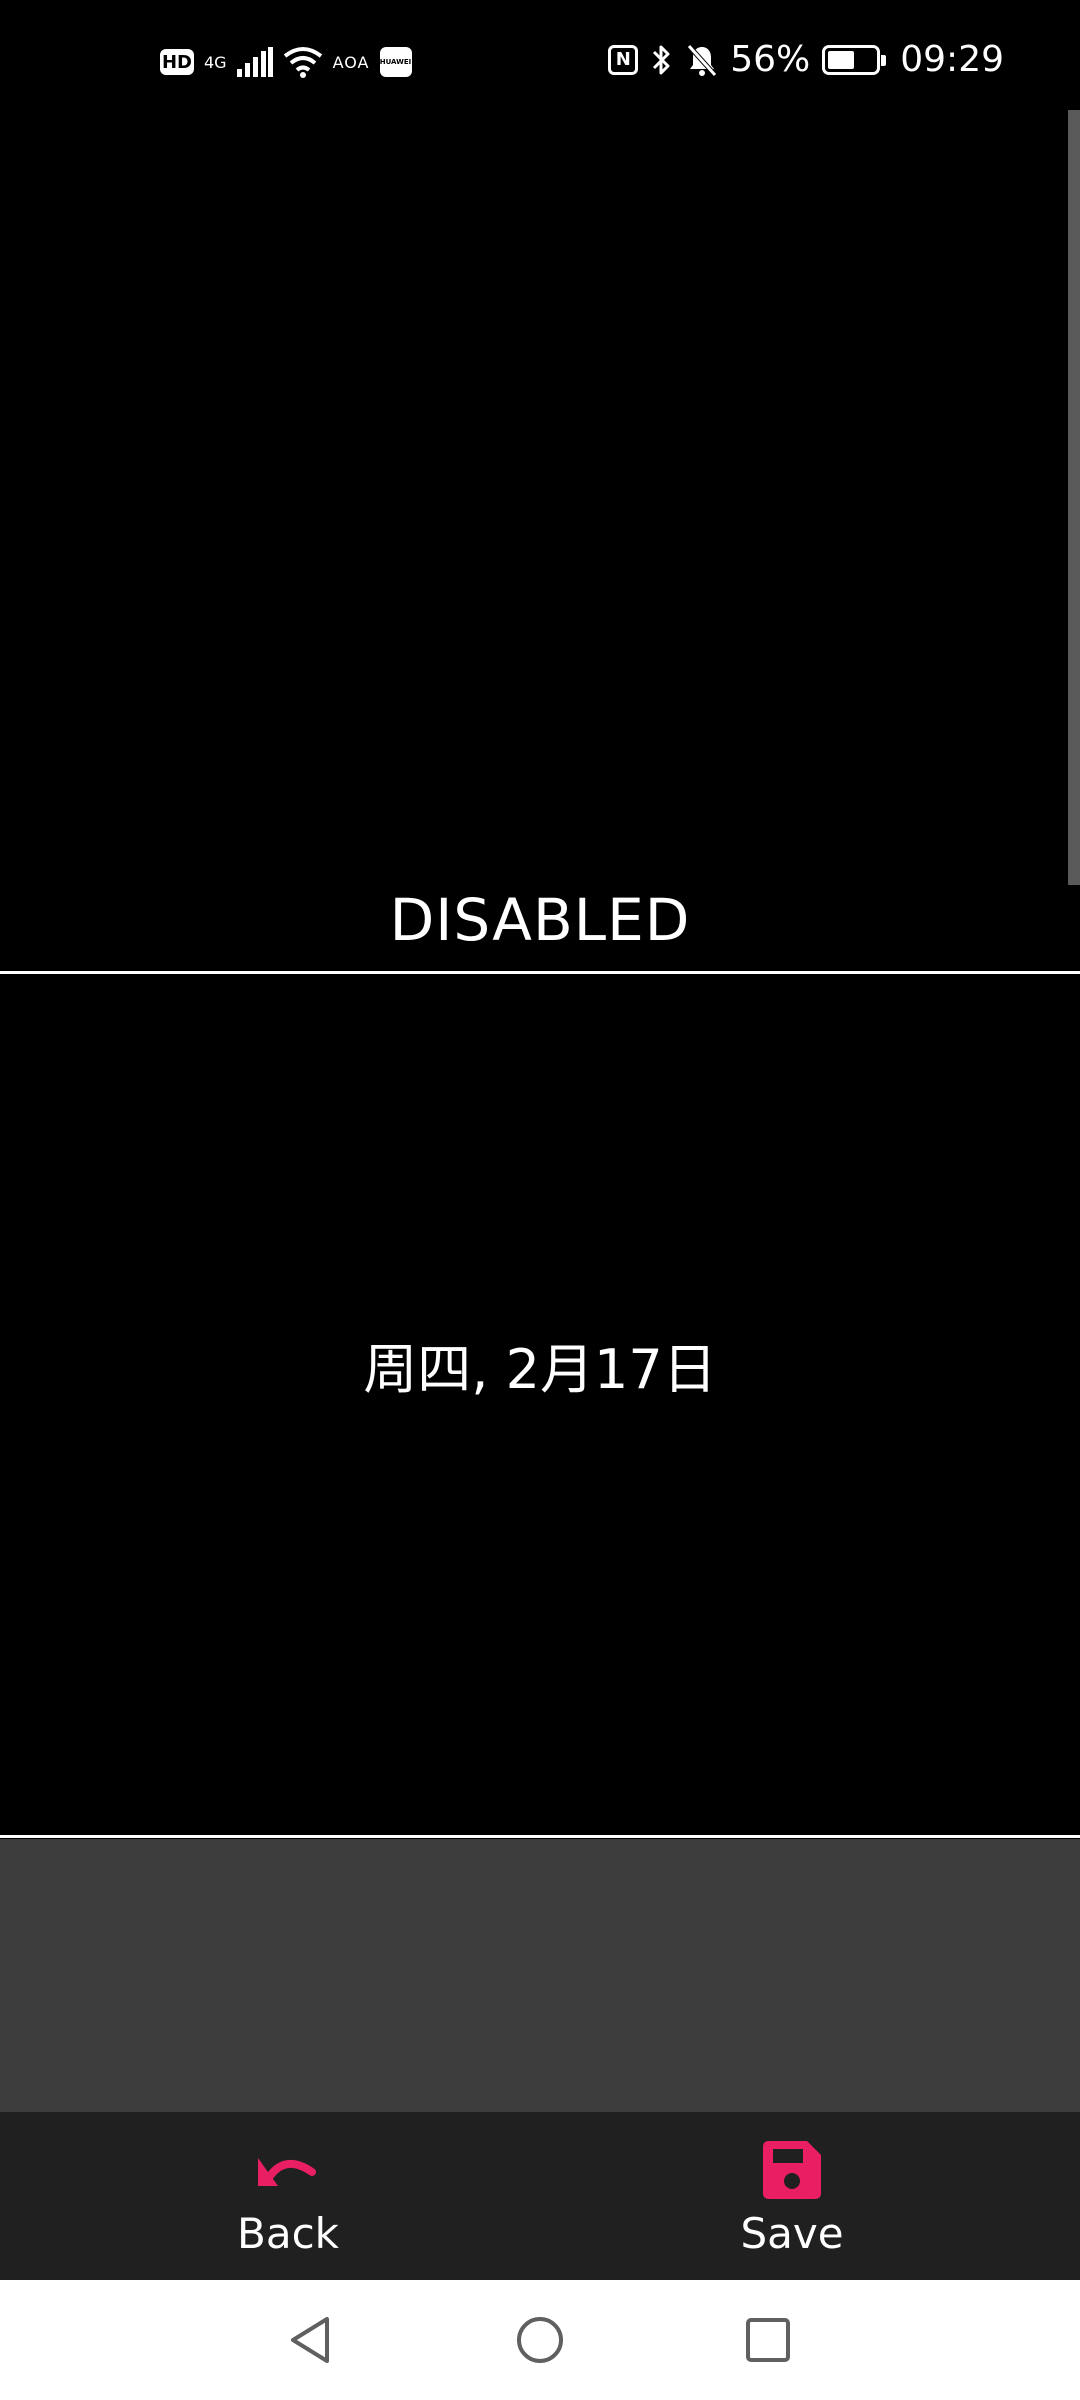 This screenshot has height=2400, width=1080. What do you see at coordinates (1074, 497) in the screenshot?
I see `scrollbar` at bounding box center [1074, 497].